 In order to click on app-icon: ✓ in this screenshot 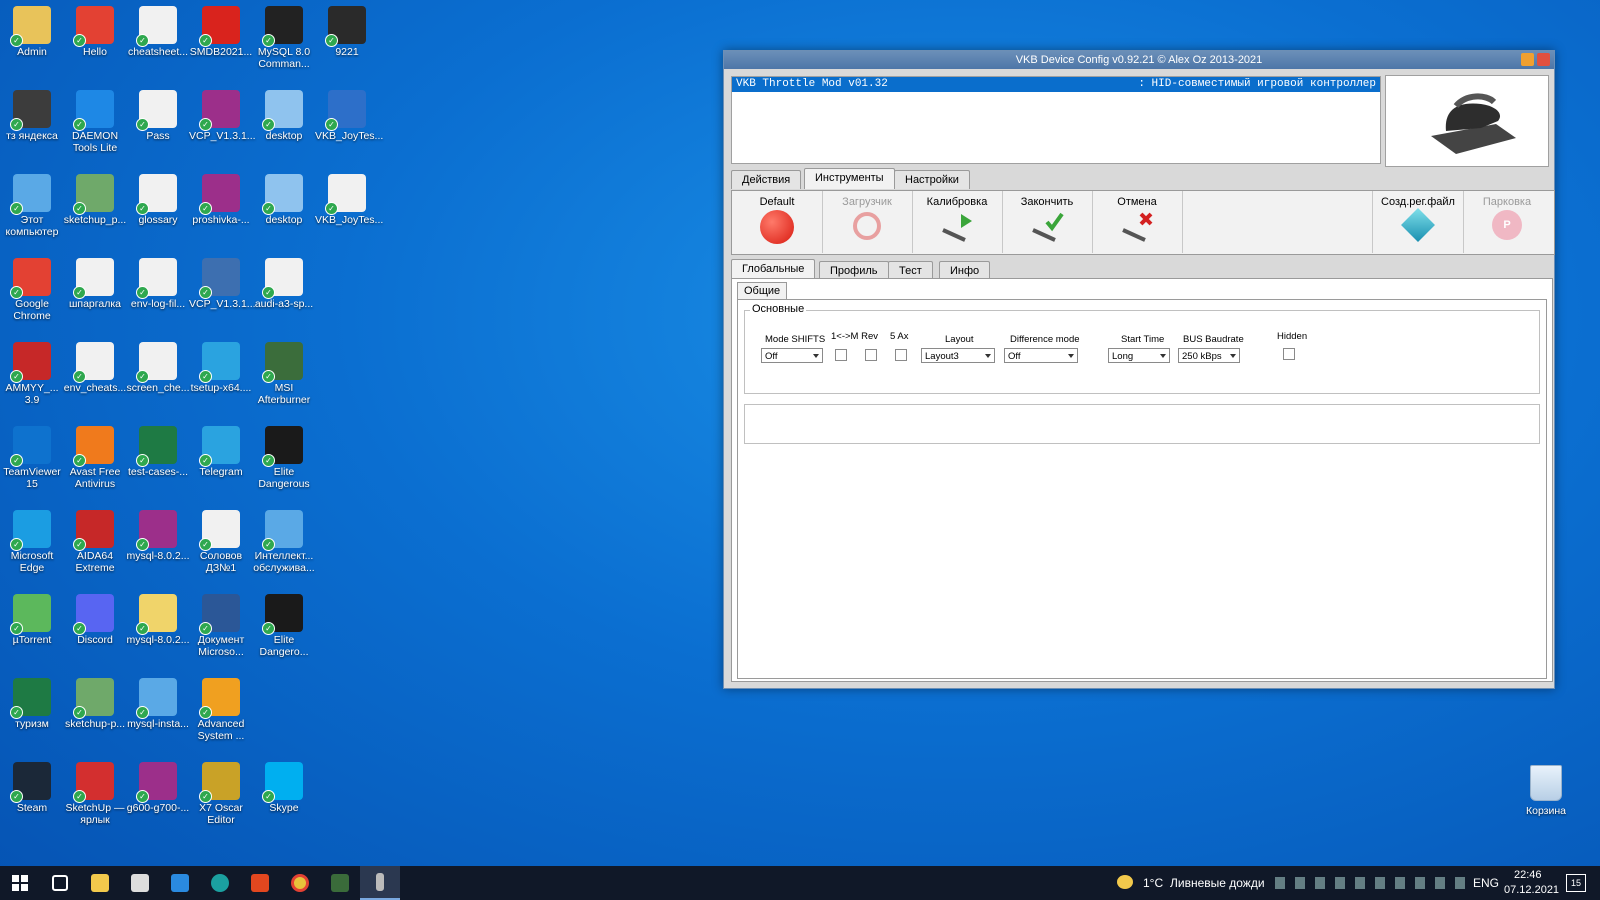, I will do `click(93, 698)`.